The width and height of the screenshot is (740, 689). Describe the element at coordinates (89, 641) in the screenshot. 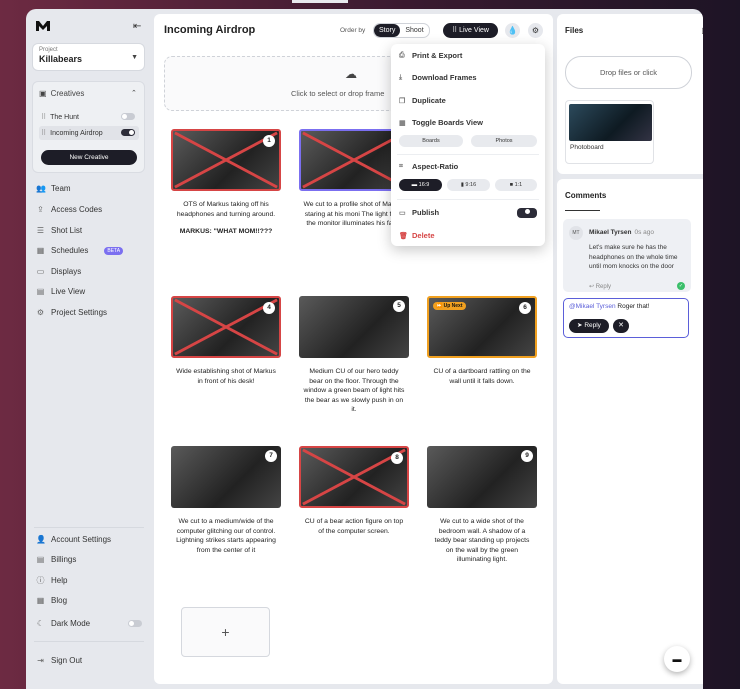

I see `divider` at that location.